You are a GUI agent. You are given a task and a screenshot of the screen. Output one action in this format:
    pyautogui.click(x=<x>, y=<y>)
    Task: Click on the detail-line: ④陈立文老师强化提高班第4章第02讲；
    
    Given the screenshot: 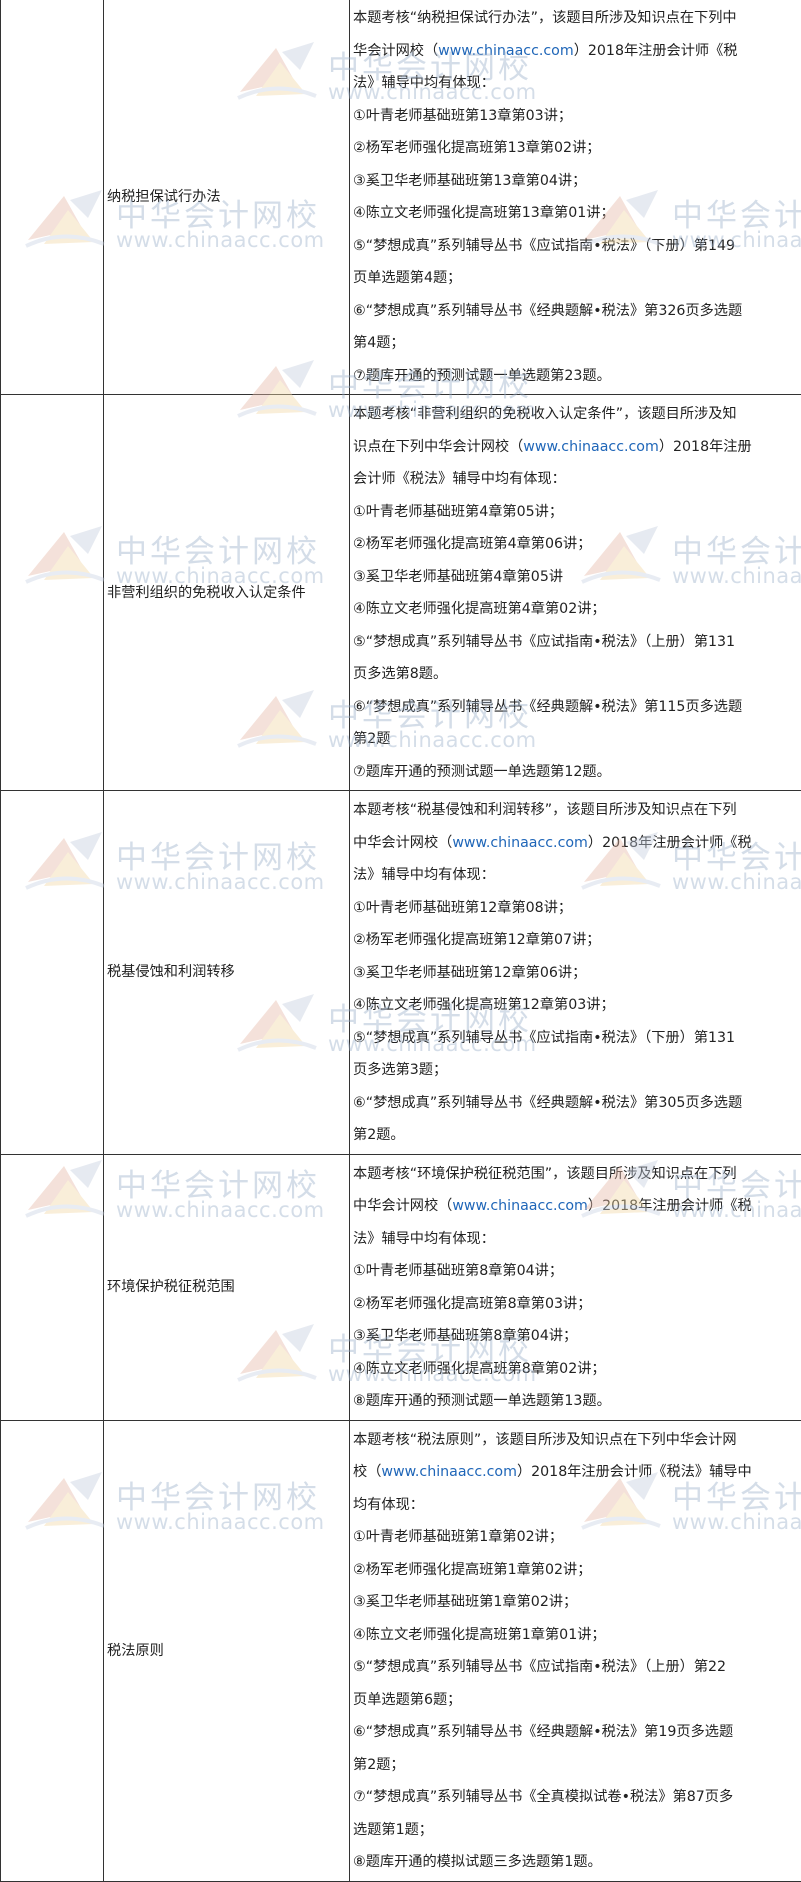 What is the action you would take?
    pyautogui.click(x=577, y=609)
    